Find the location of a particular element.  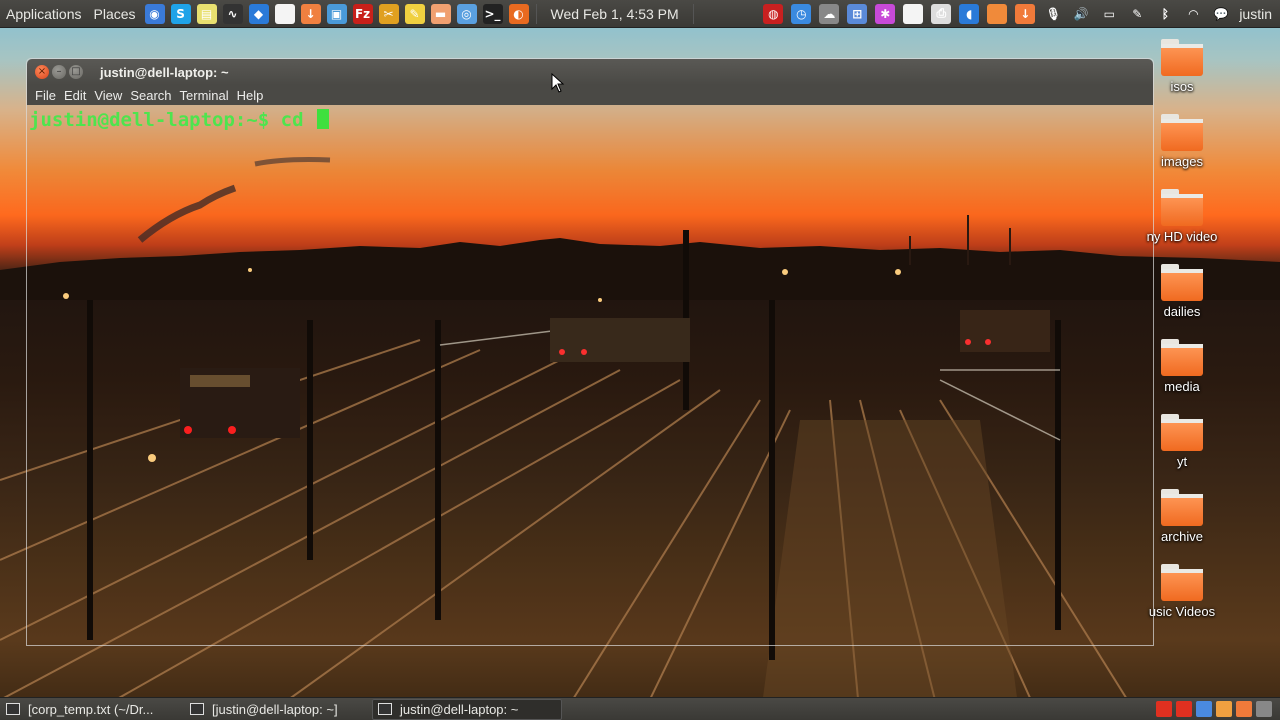

clock: Wed Feb 1, 4:53 PM is located at coordinates (615, 14).